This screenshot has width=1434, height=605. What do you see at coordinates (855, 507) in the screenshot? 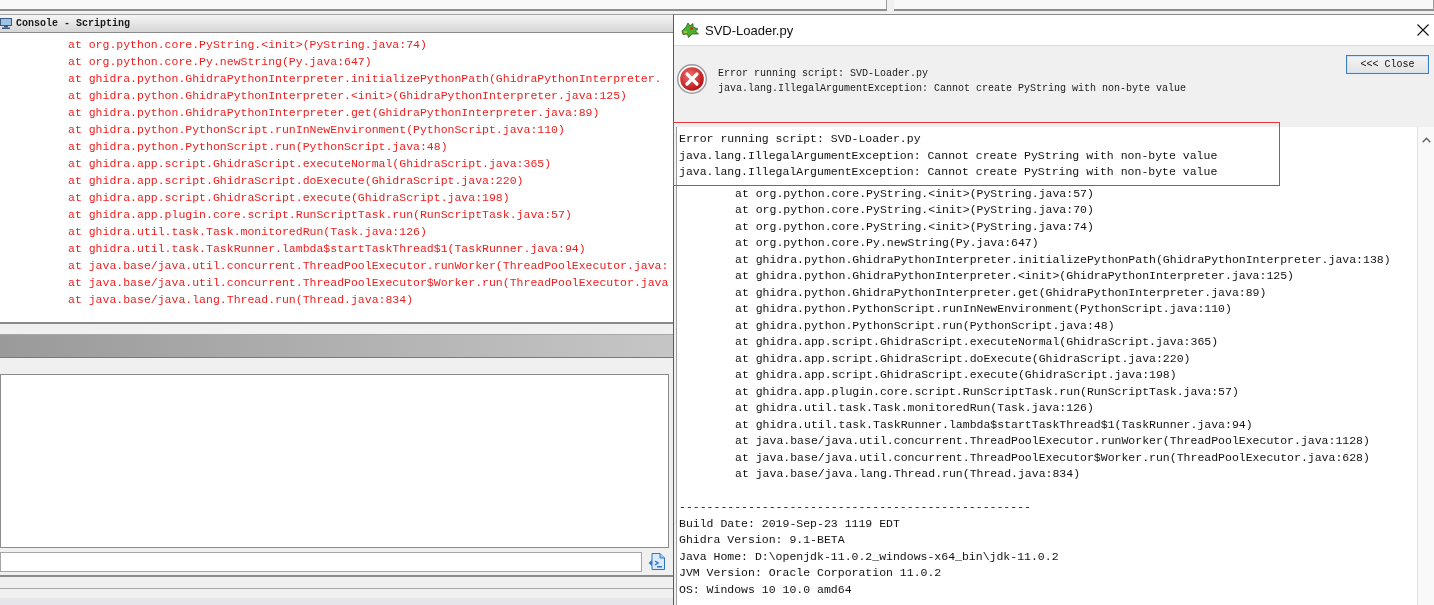
I see `output-line: ---------------------------------------------------` at bounding box center [855, 507].